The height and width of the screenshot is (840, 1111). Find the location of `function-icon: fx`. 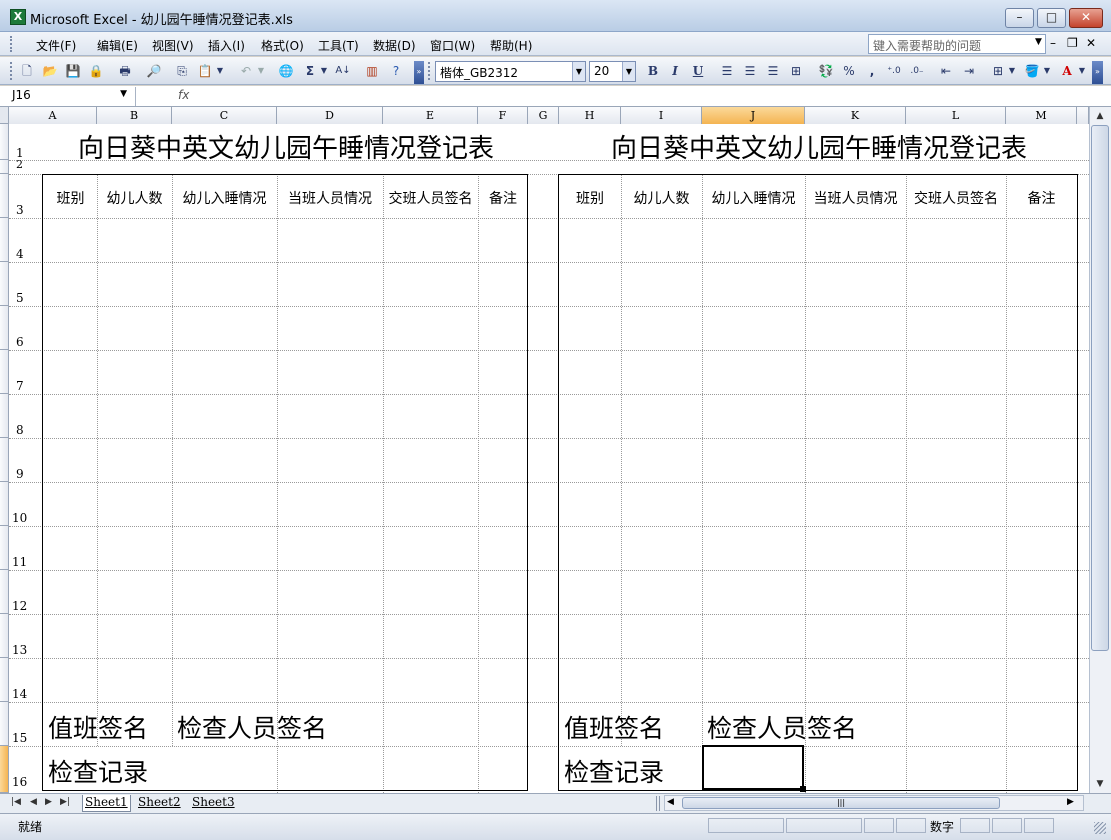

function-icon: fx is located at coordinates (183, 95).